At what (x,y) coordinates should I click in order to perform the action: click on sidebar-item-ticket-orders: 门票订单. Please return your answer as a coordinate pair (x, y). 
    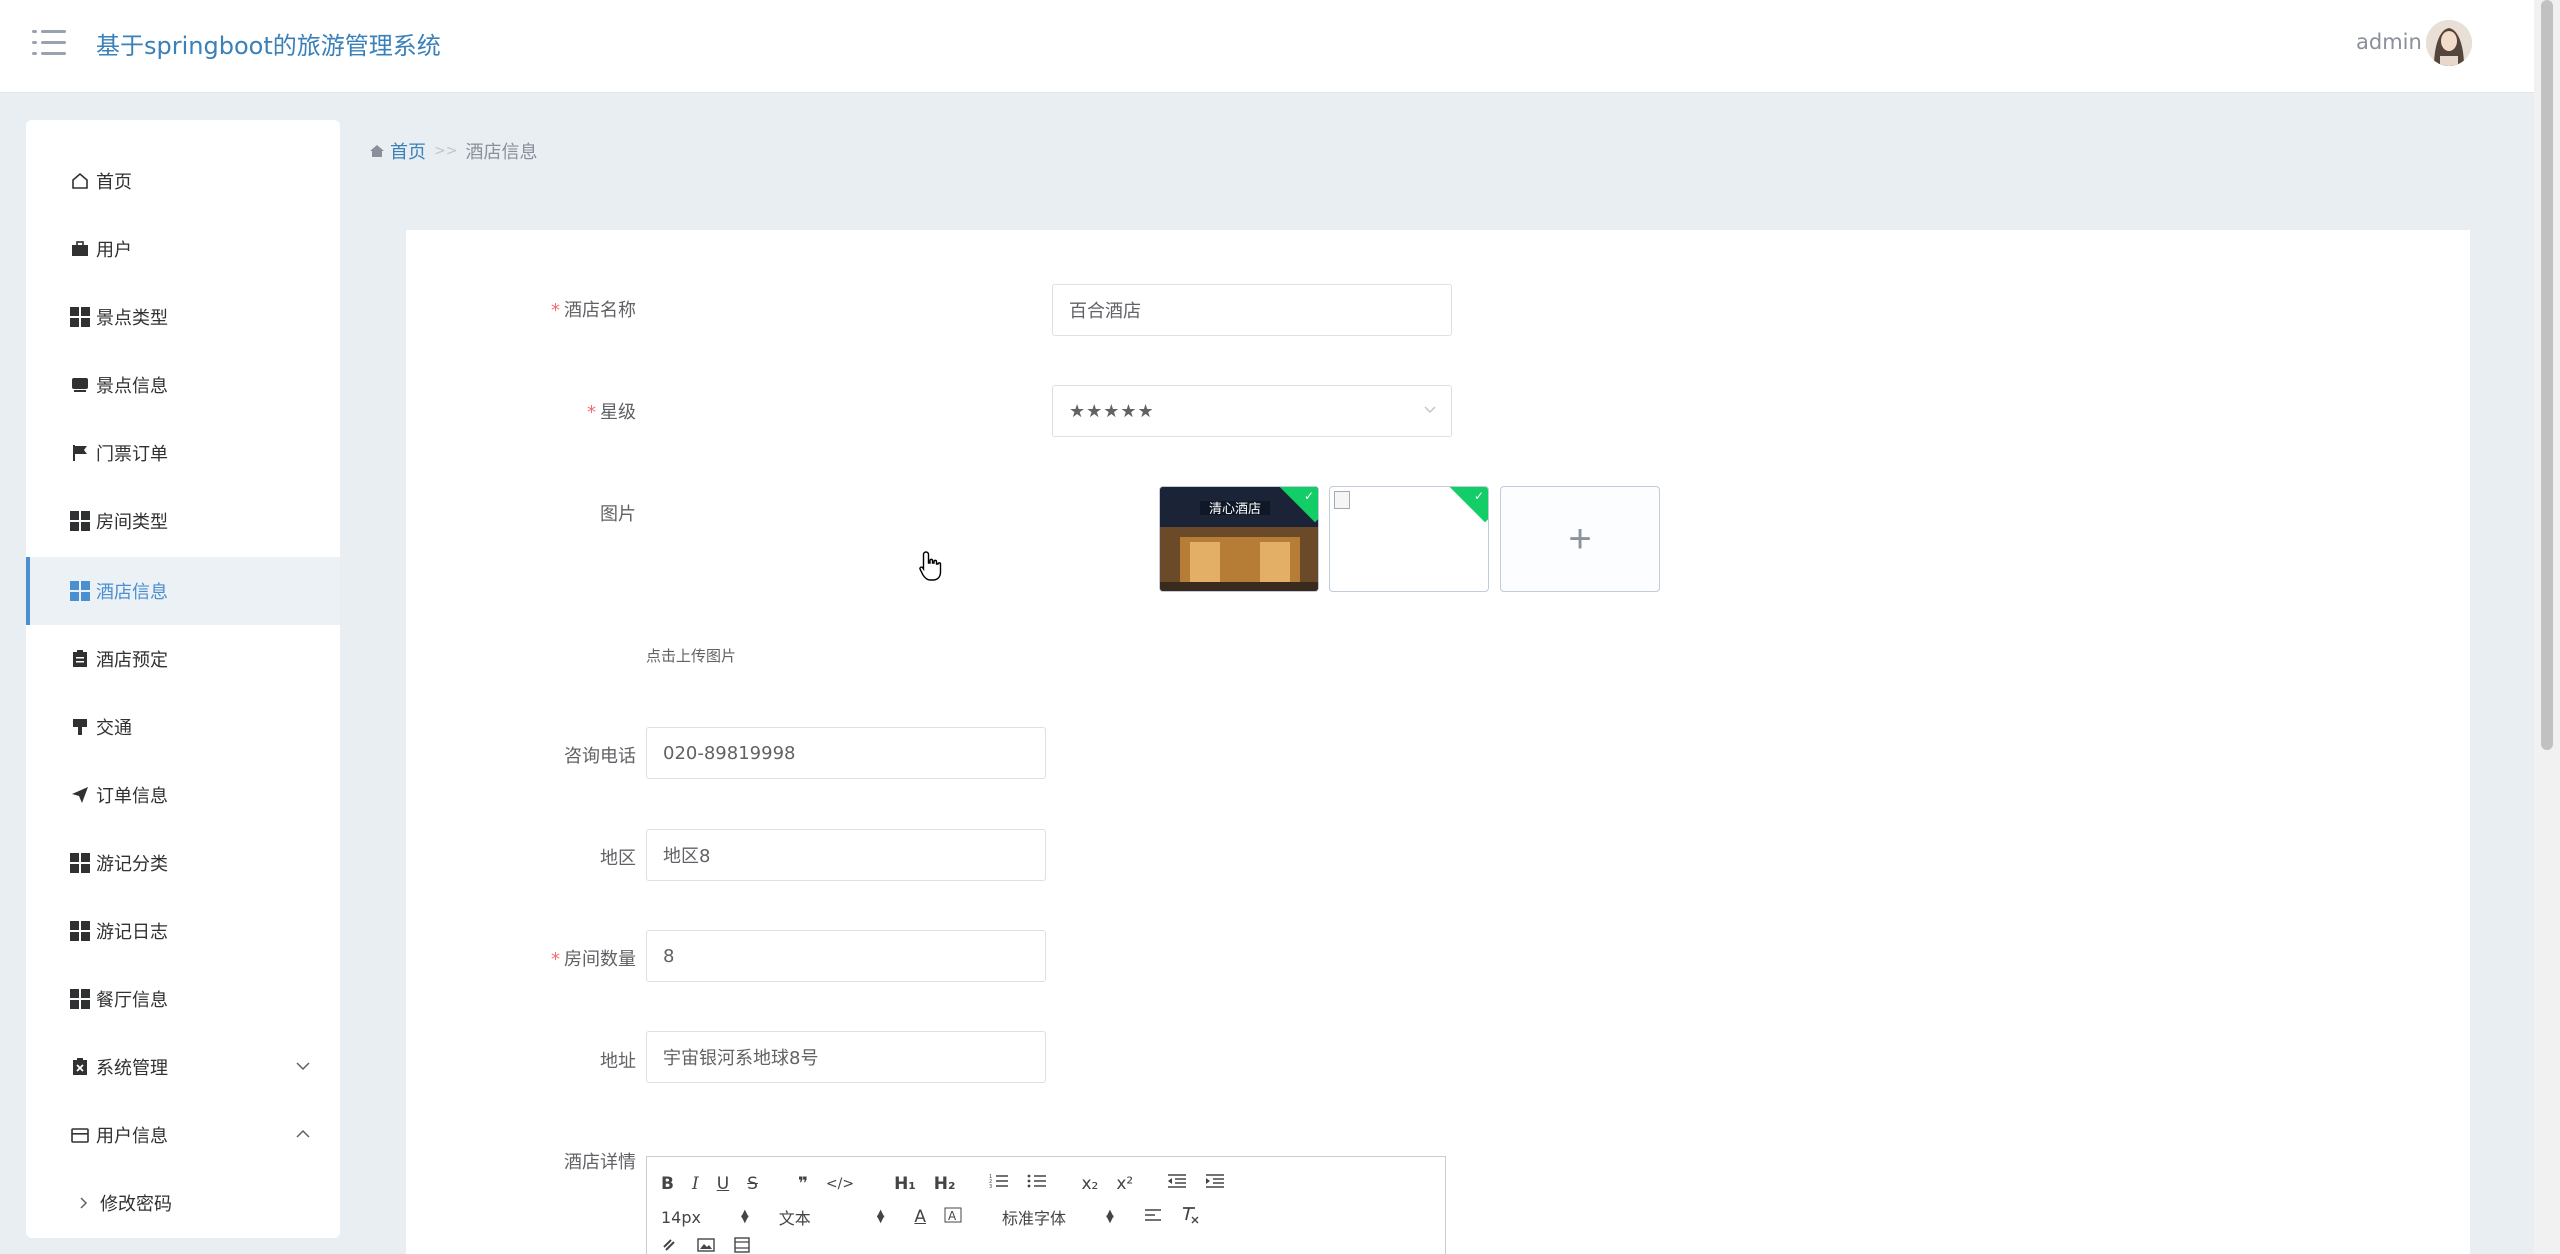
    Looking at the image, I should click on (183, 453).